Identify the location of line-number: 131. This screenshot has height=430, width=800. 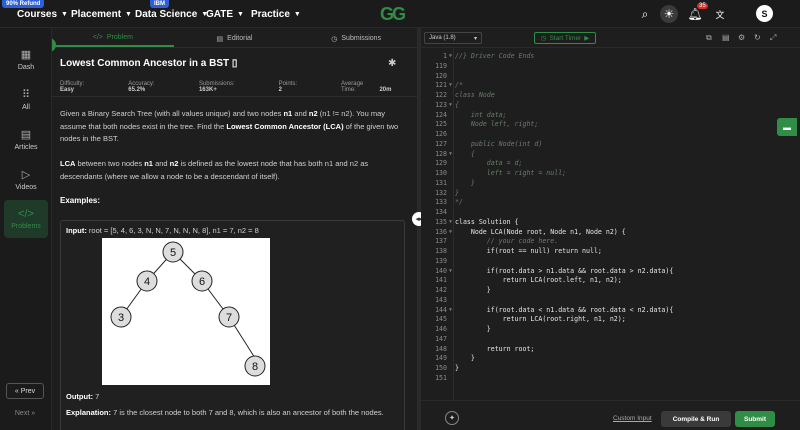
(441, 182).